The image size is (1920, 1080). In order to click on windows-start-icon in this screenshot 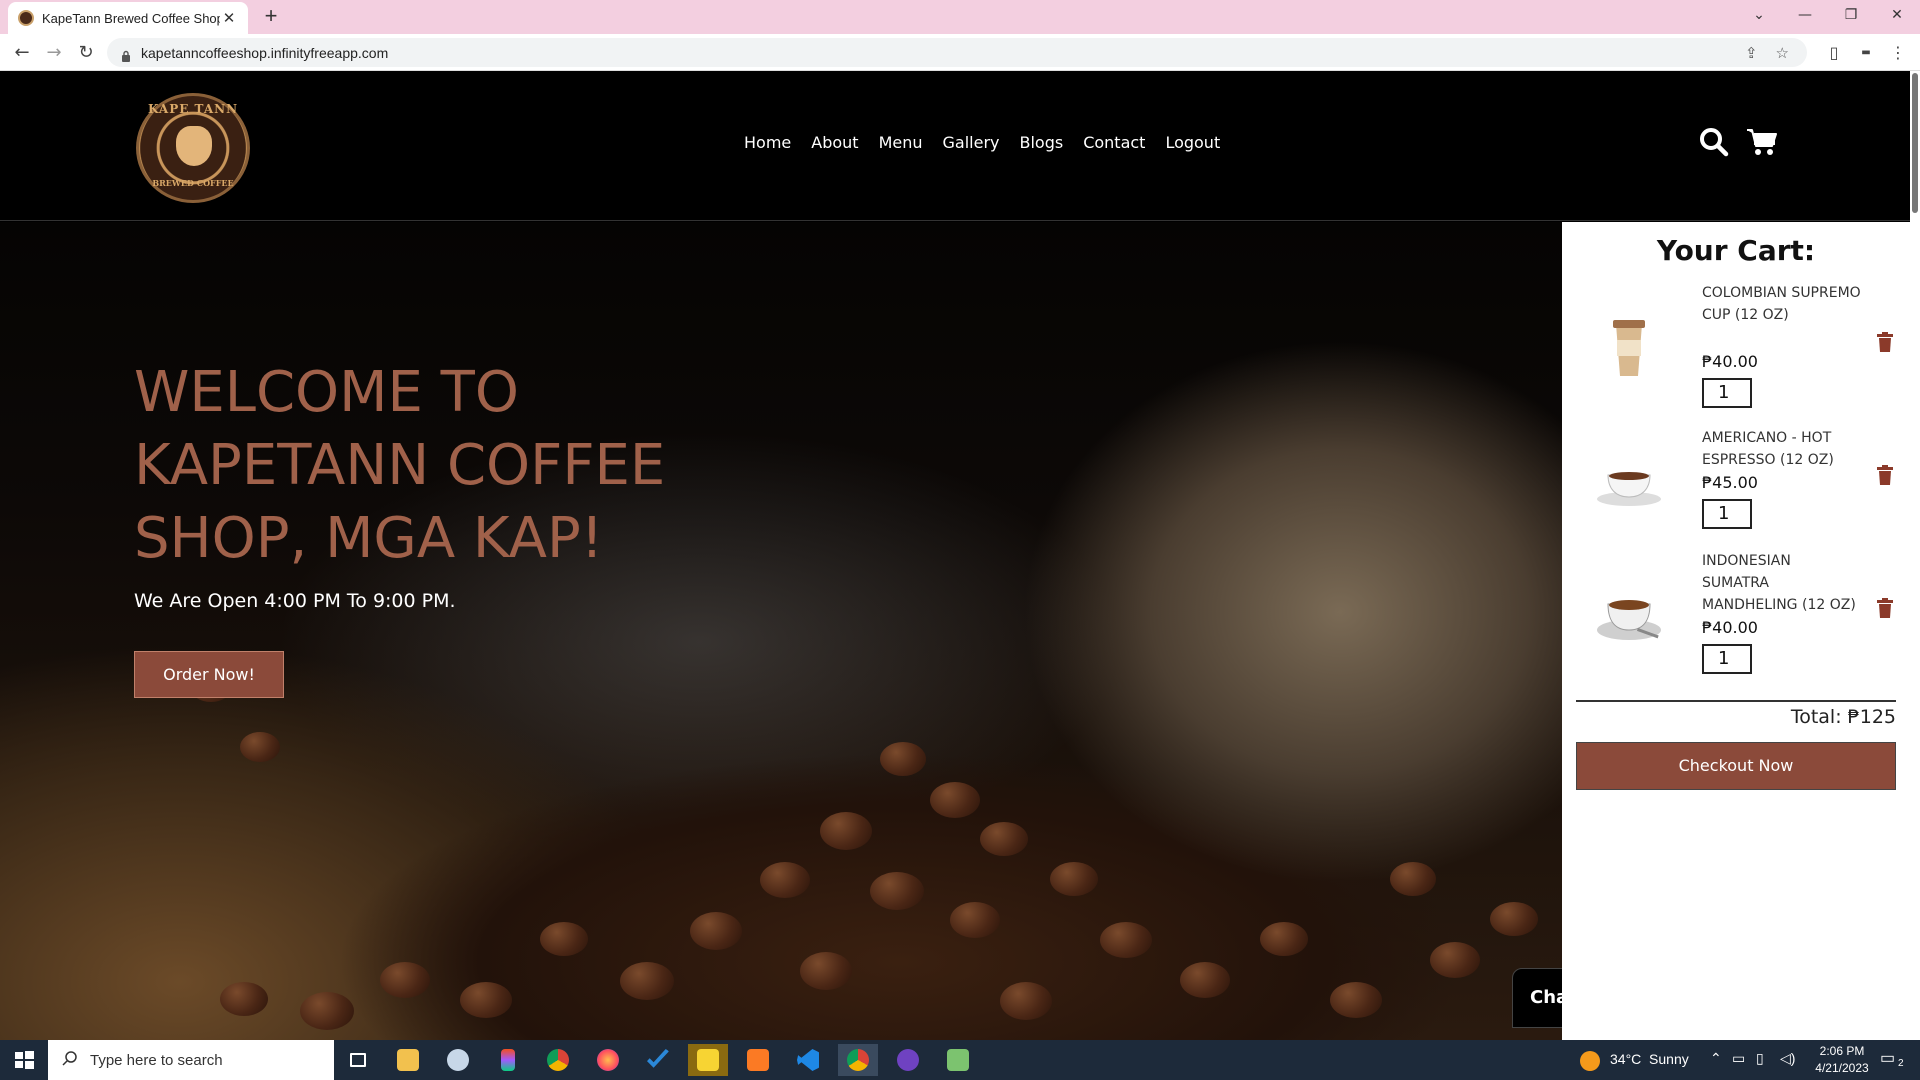, I will do `click(24, 1060)`.